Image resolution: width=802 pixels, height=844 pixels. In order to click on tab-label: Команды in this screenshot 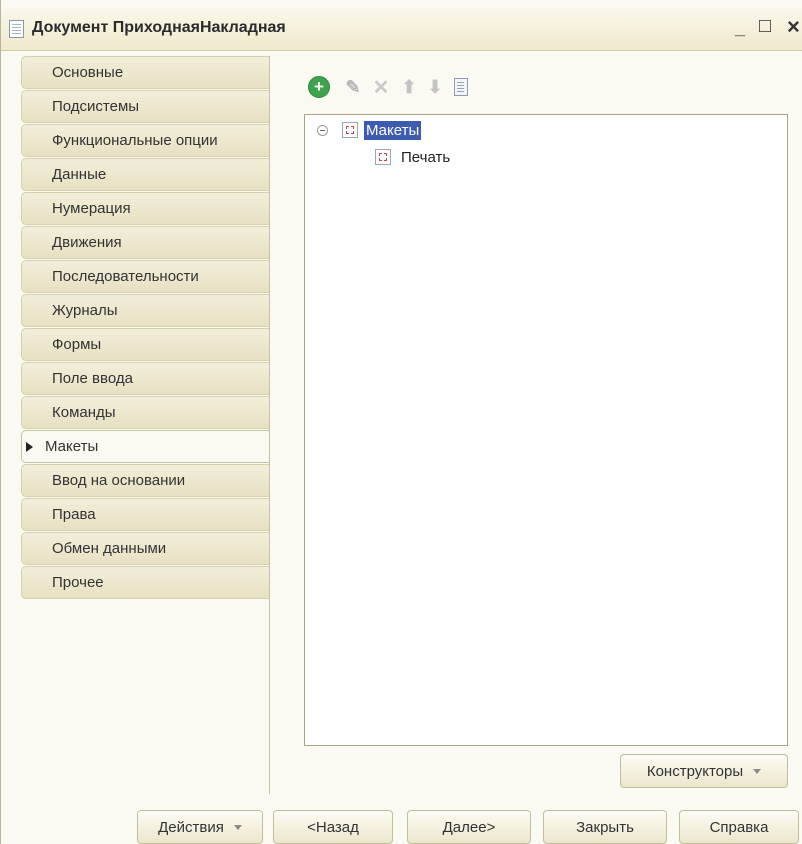, I will do `click(84, 412)`.